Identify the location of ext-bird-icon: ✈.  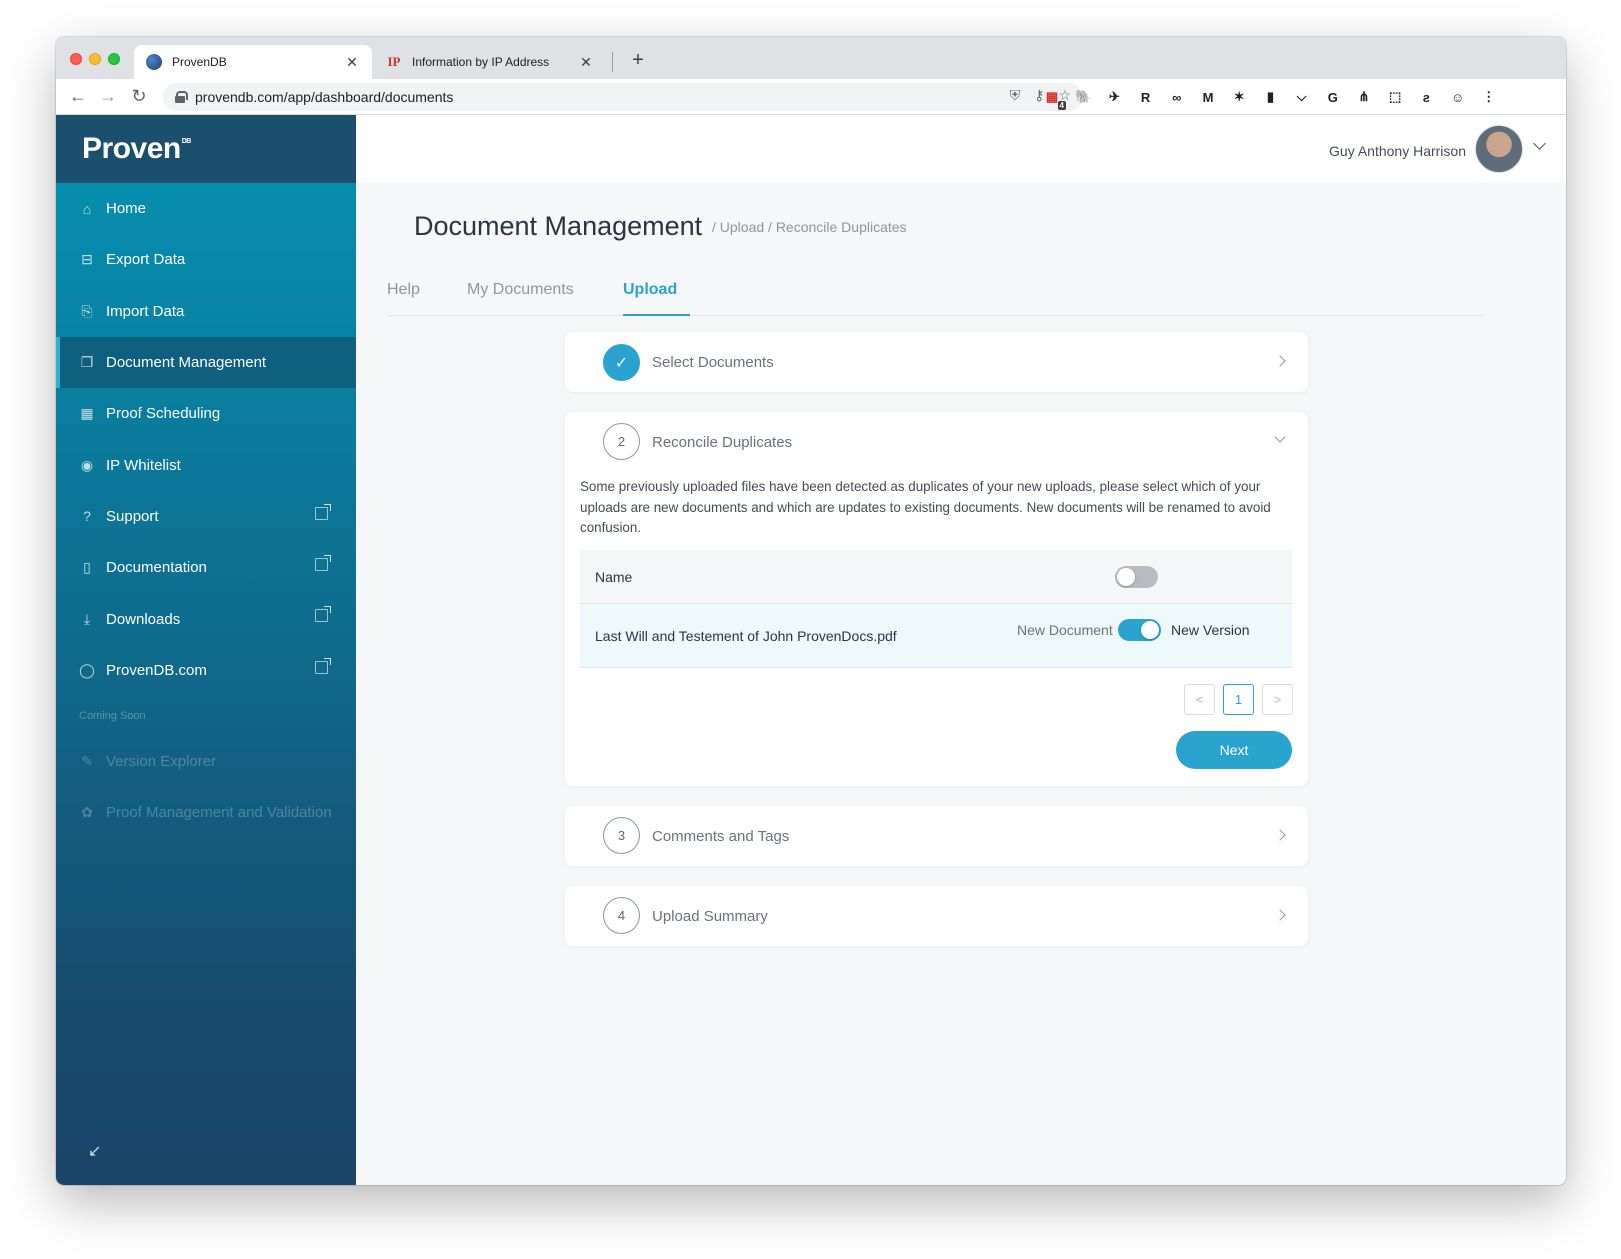
(1114, 97).